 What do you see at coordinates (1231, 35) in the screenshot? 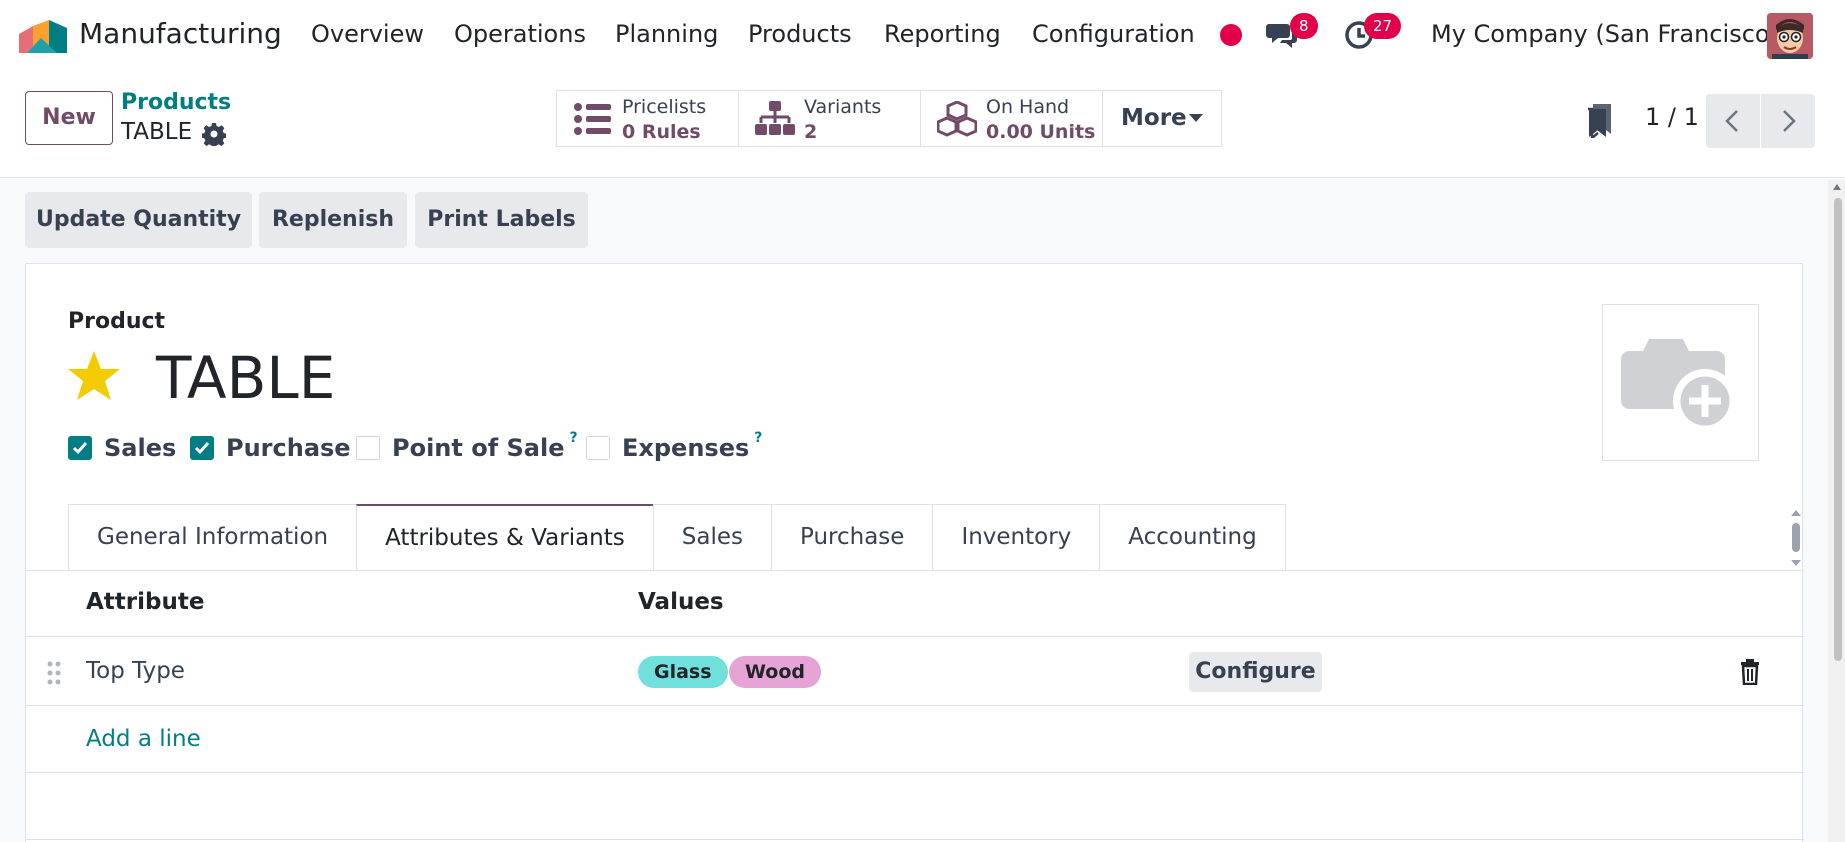
I see `recording-indicator-icon` at bounding box center [1231, 35].